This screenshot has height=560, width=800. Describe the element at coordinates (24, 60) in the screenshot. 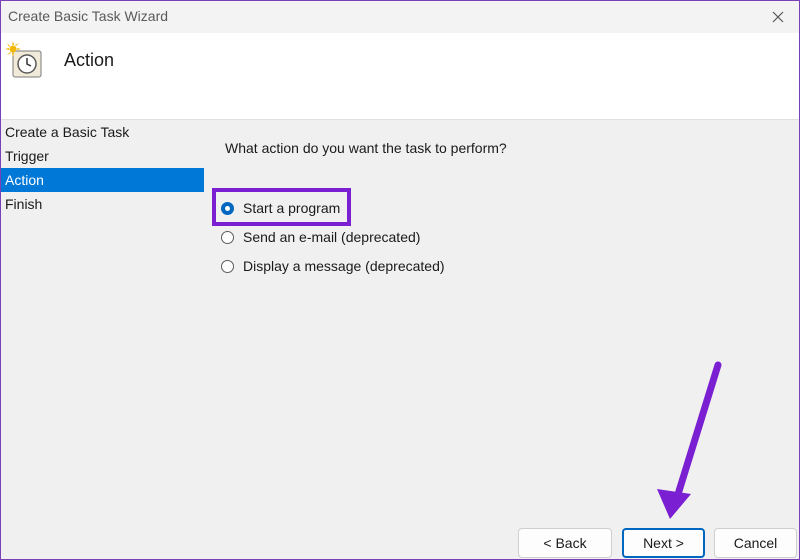

I see `task-scheduler-clock-icon` at that location.